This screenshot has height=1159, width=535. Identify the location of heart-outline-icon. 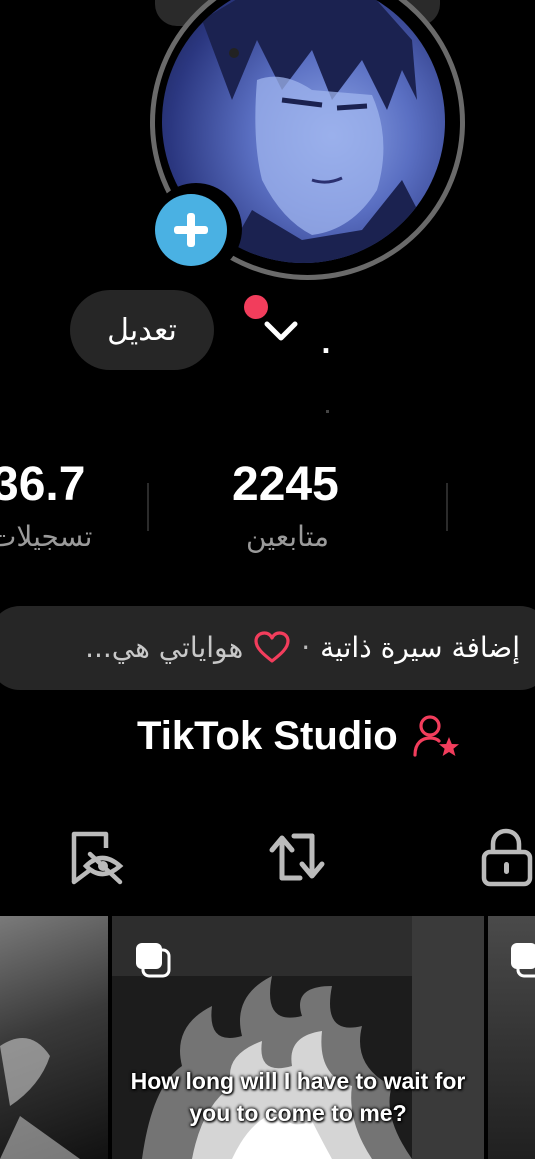
(272, 647).